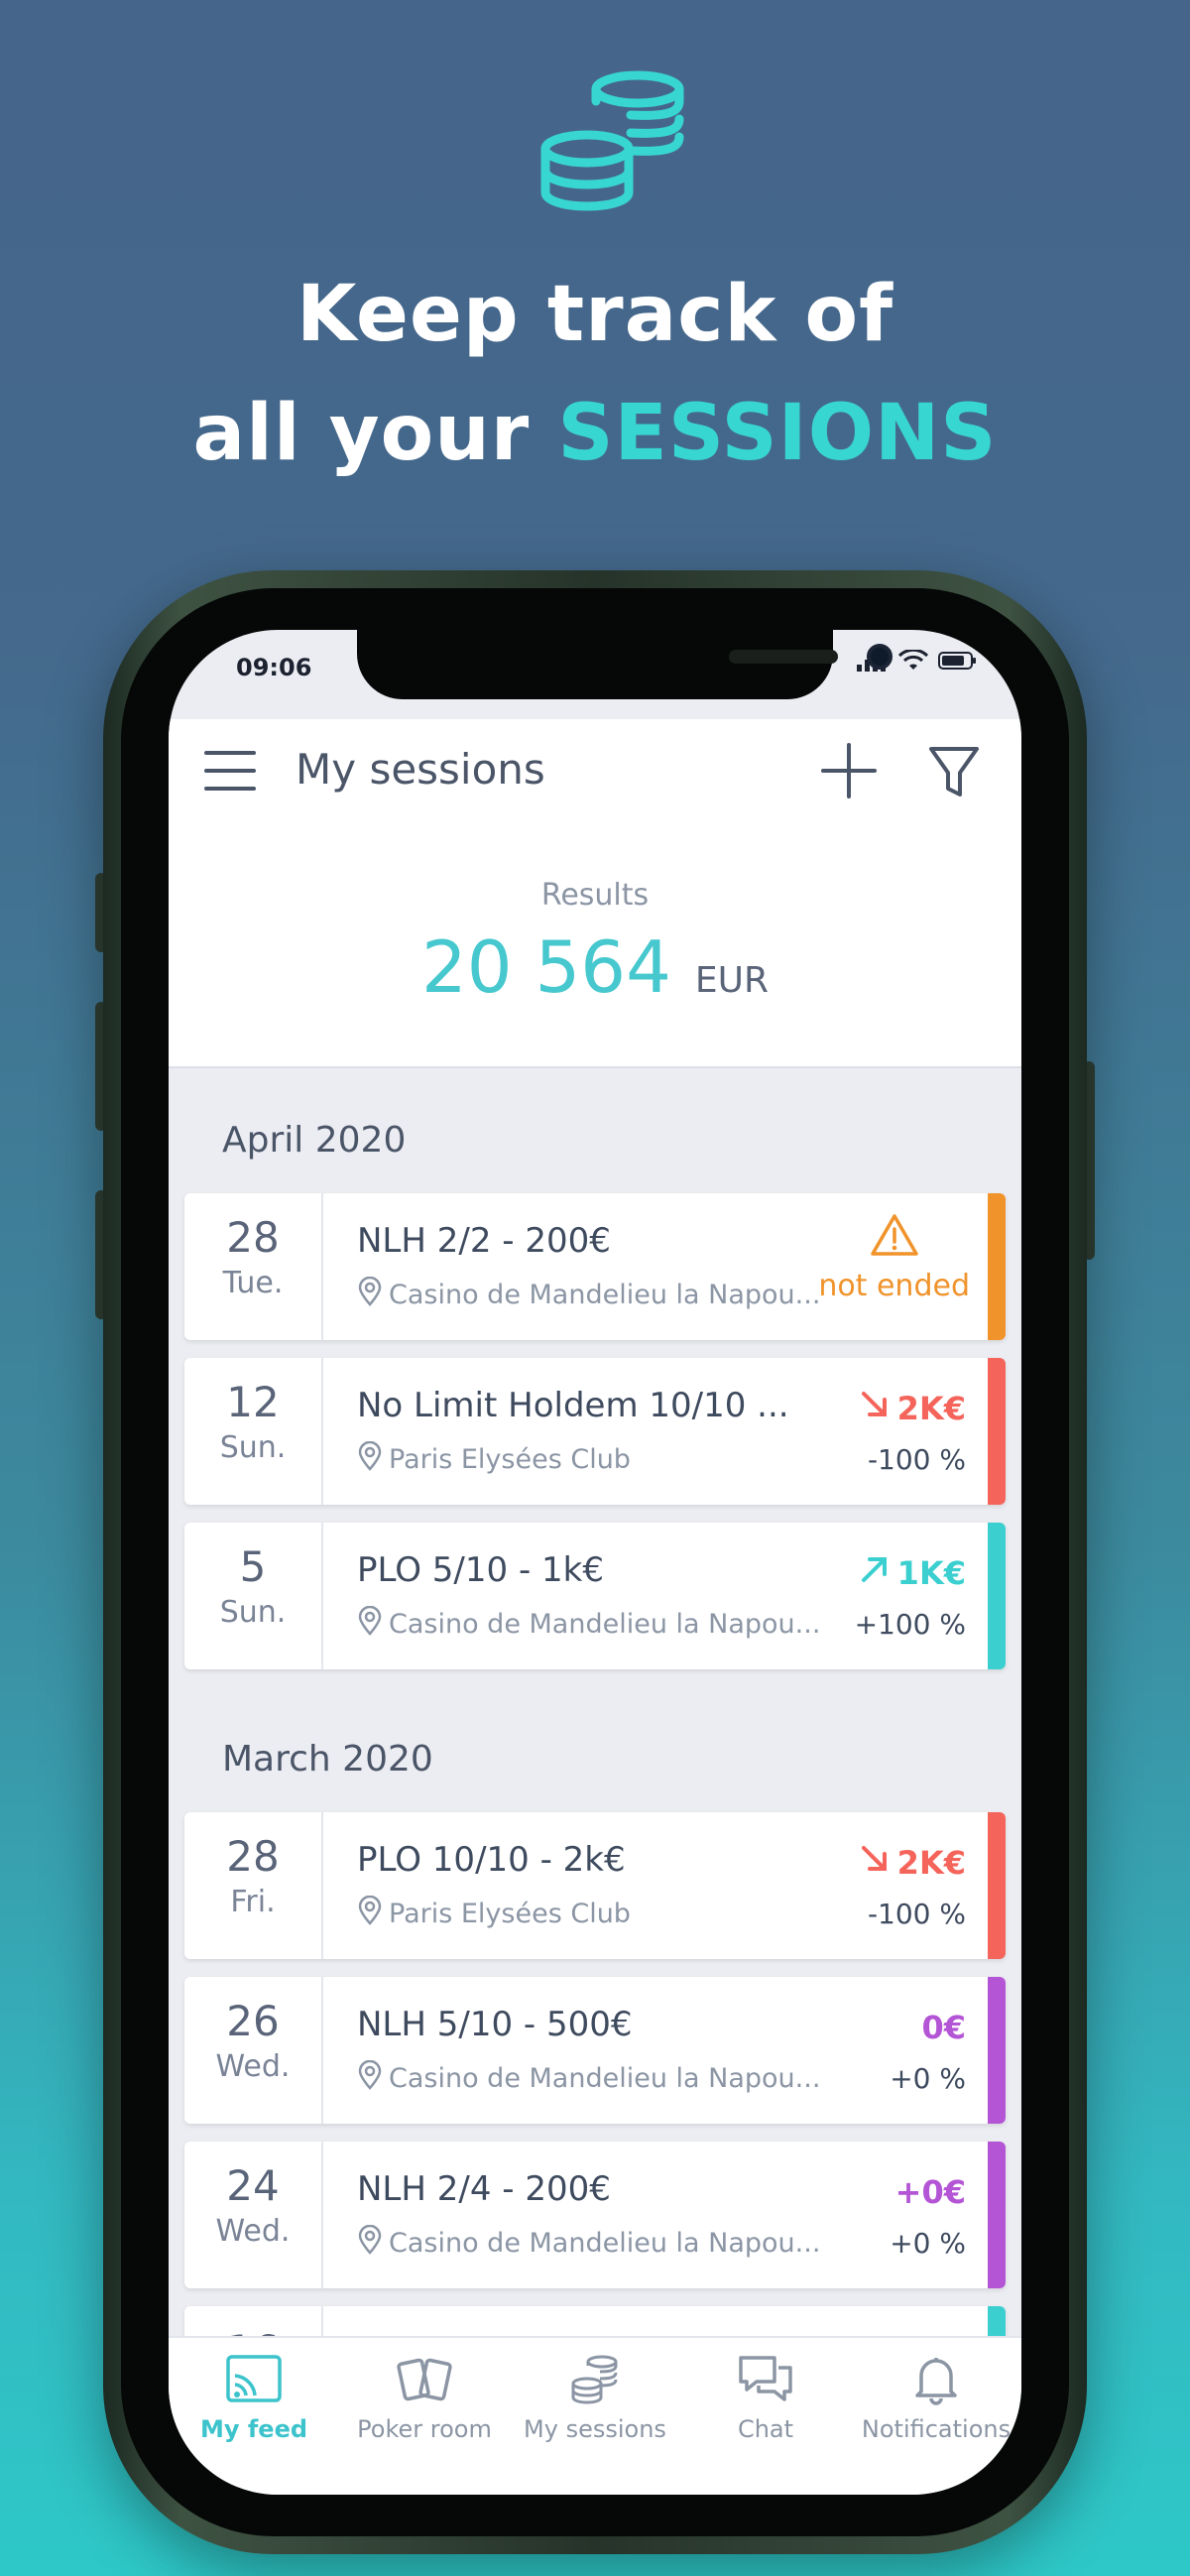  I want to click on session-weekday: Fri., so click(253, 1902).